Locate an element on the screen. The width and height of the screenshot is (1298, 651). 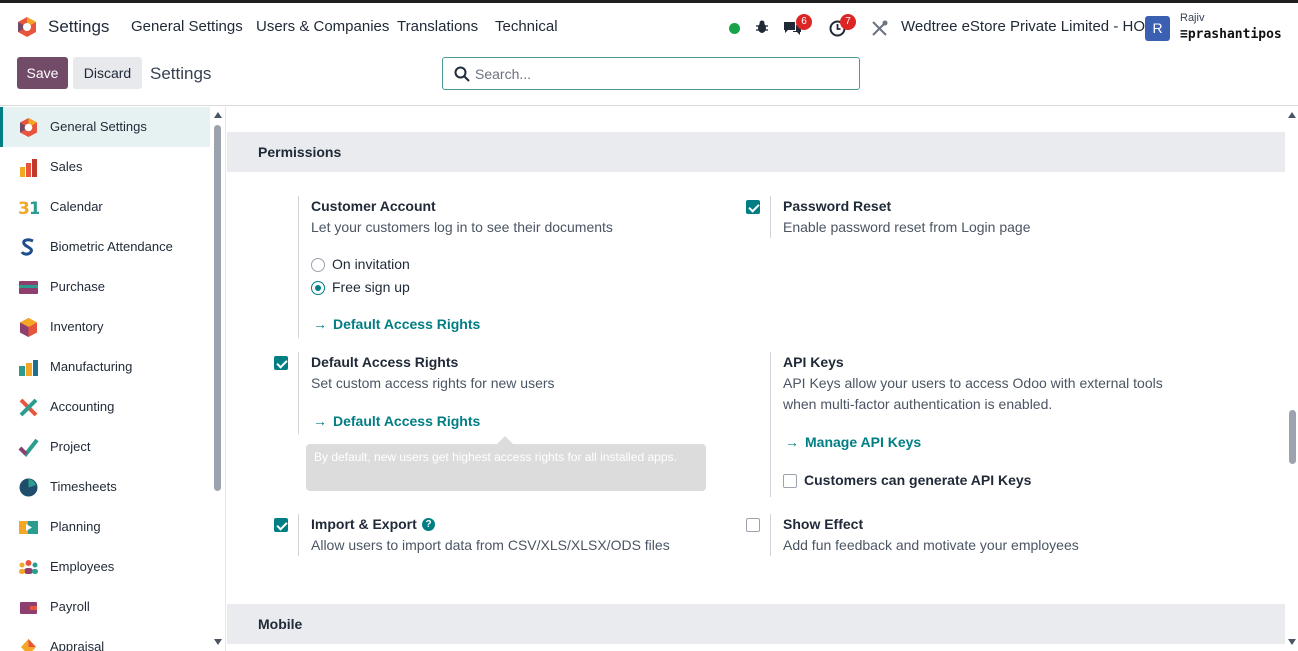
sidebar-item-accounting: Accounting is located at coordinates (105, 407).